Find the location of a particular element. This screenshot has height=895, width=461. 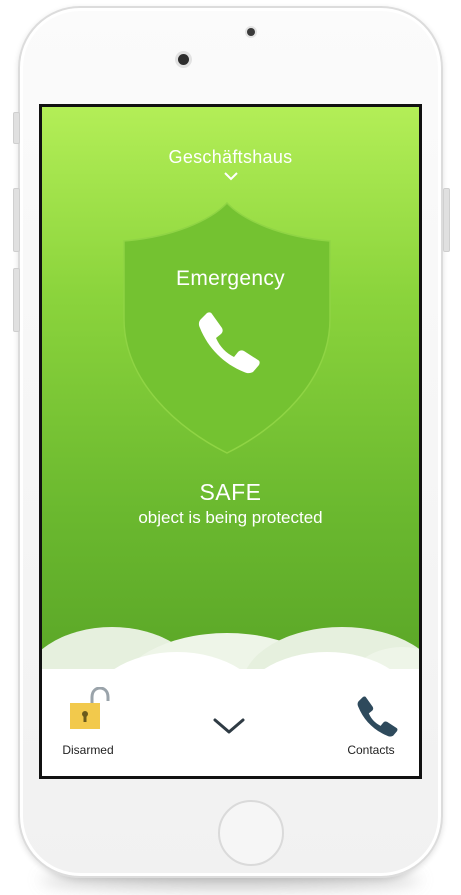

volume-up-button is located at coordinates (16, 220).